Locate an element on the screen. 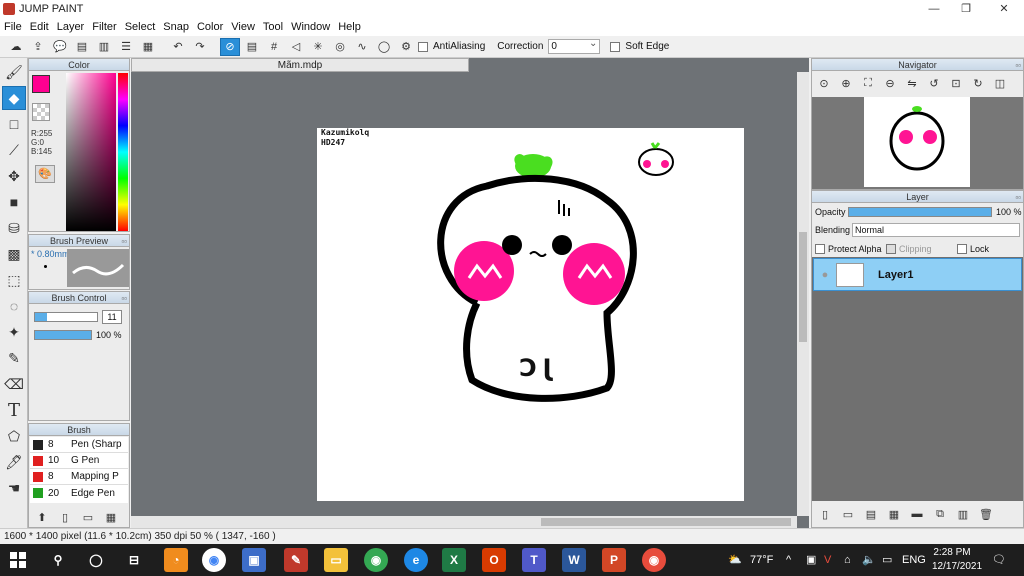  brush-size-value: 11 is located at coordinates (112, 317).